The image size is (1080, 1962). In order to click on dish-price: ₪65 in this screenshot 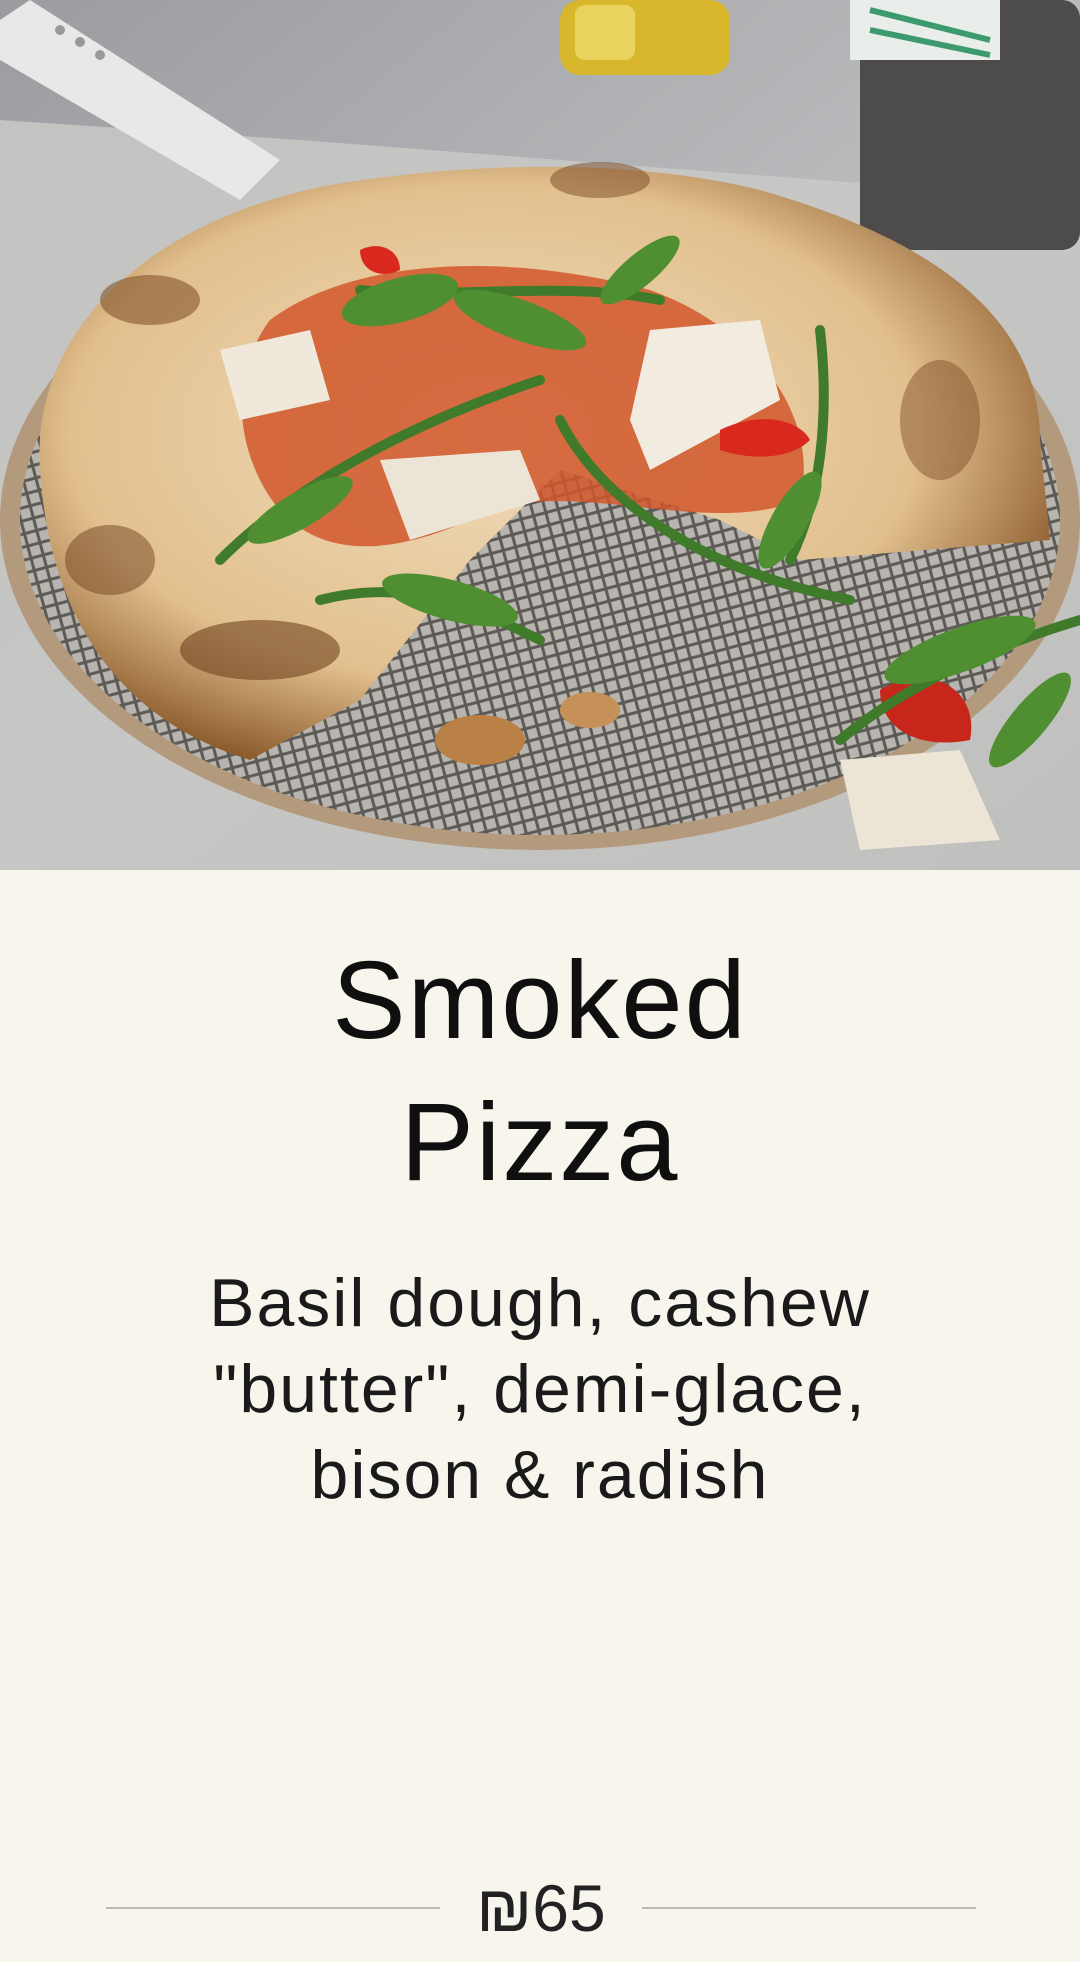, I will do `click(541, 1908)`.